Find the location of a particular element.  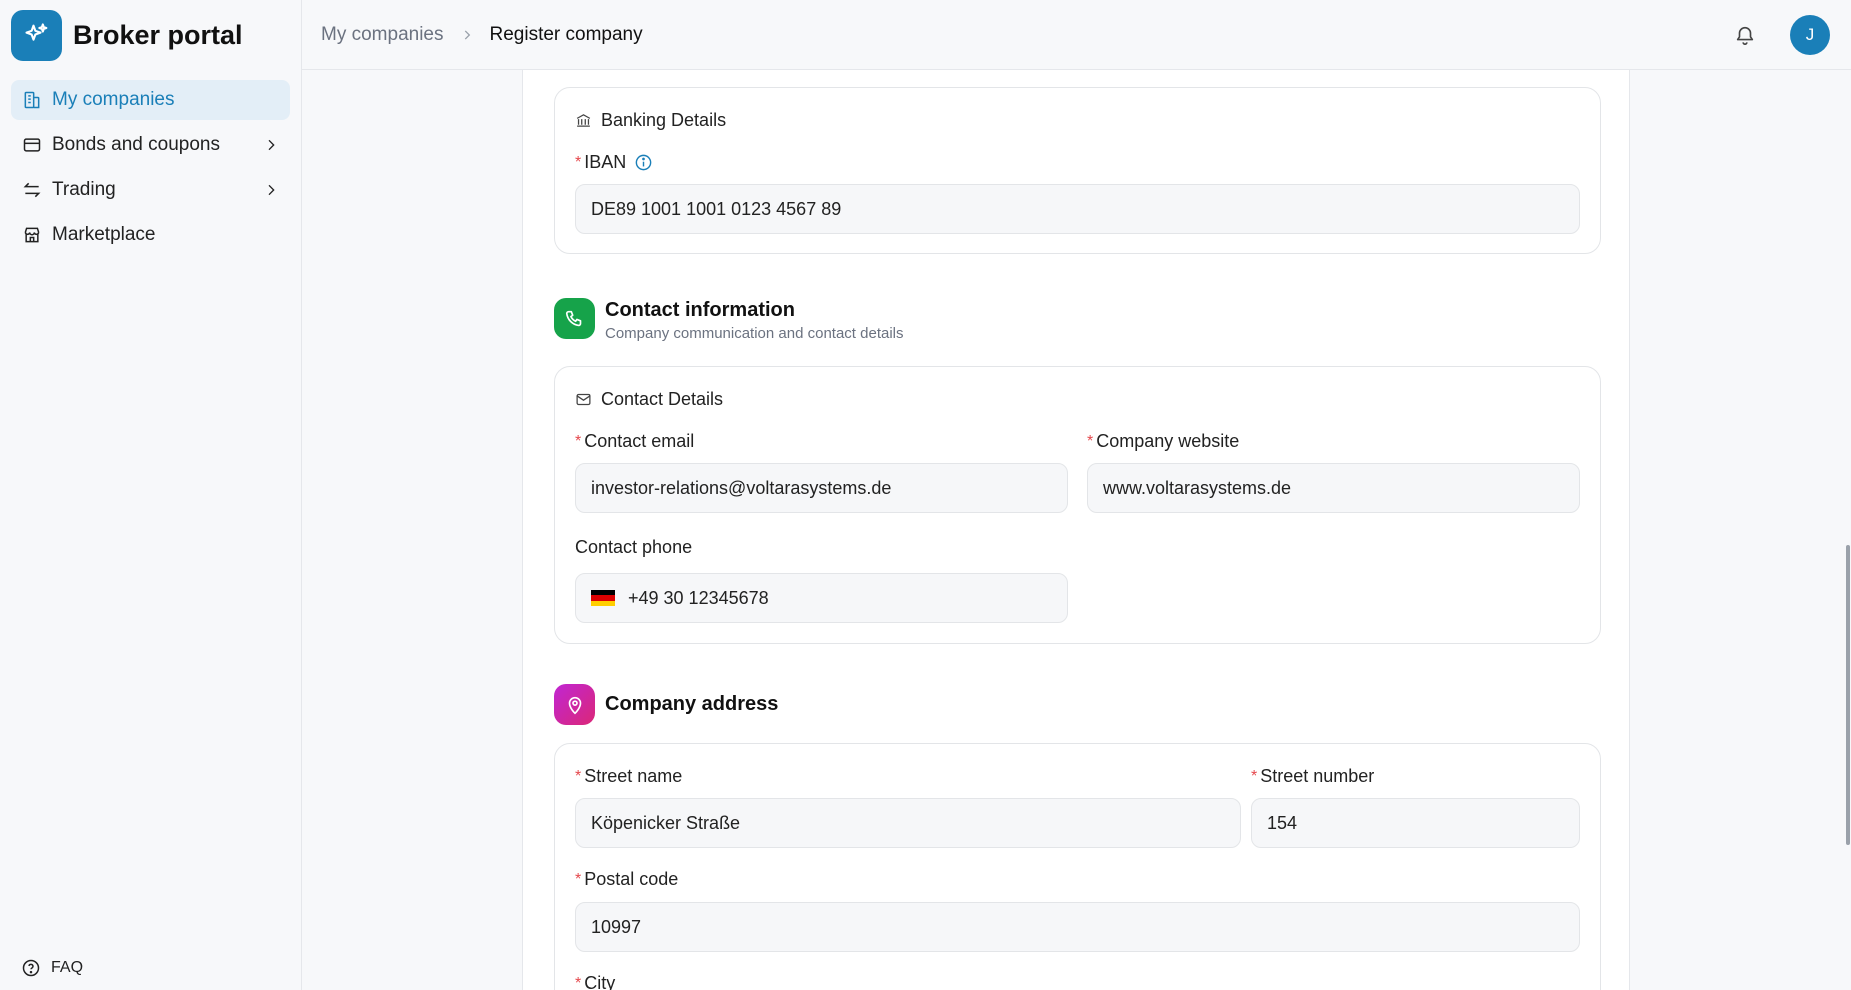

postal-code-input: 10997 is located at coordinates (1077, 927).